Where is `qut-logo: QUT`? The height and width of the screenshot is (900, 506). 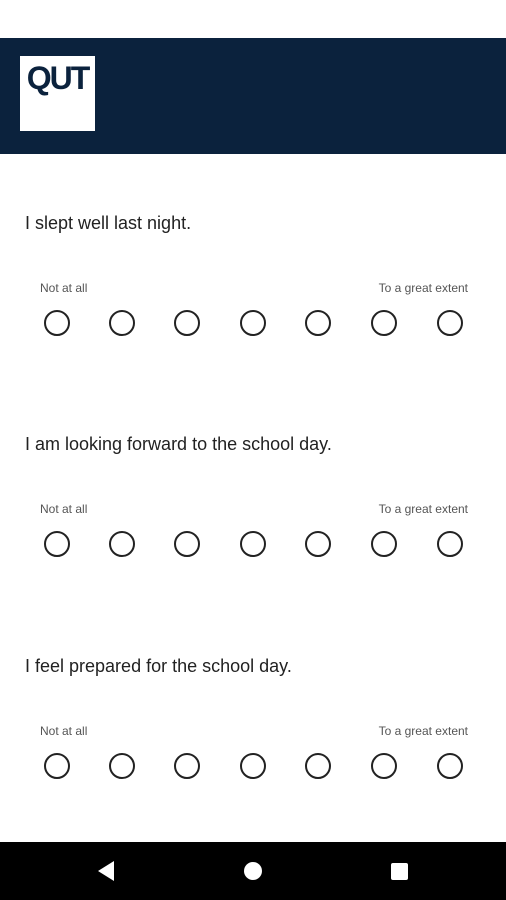
qut-logo: QUT is located at coordinates (57, 93).